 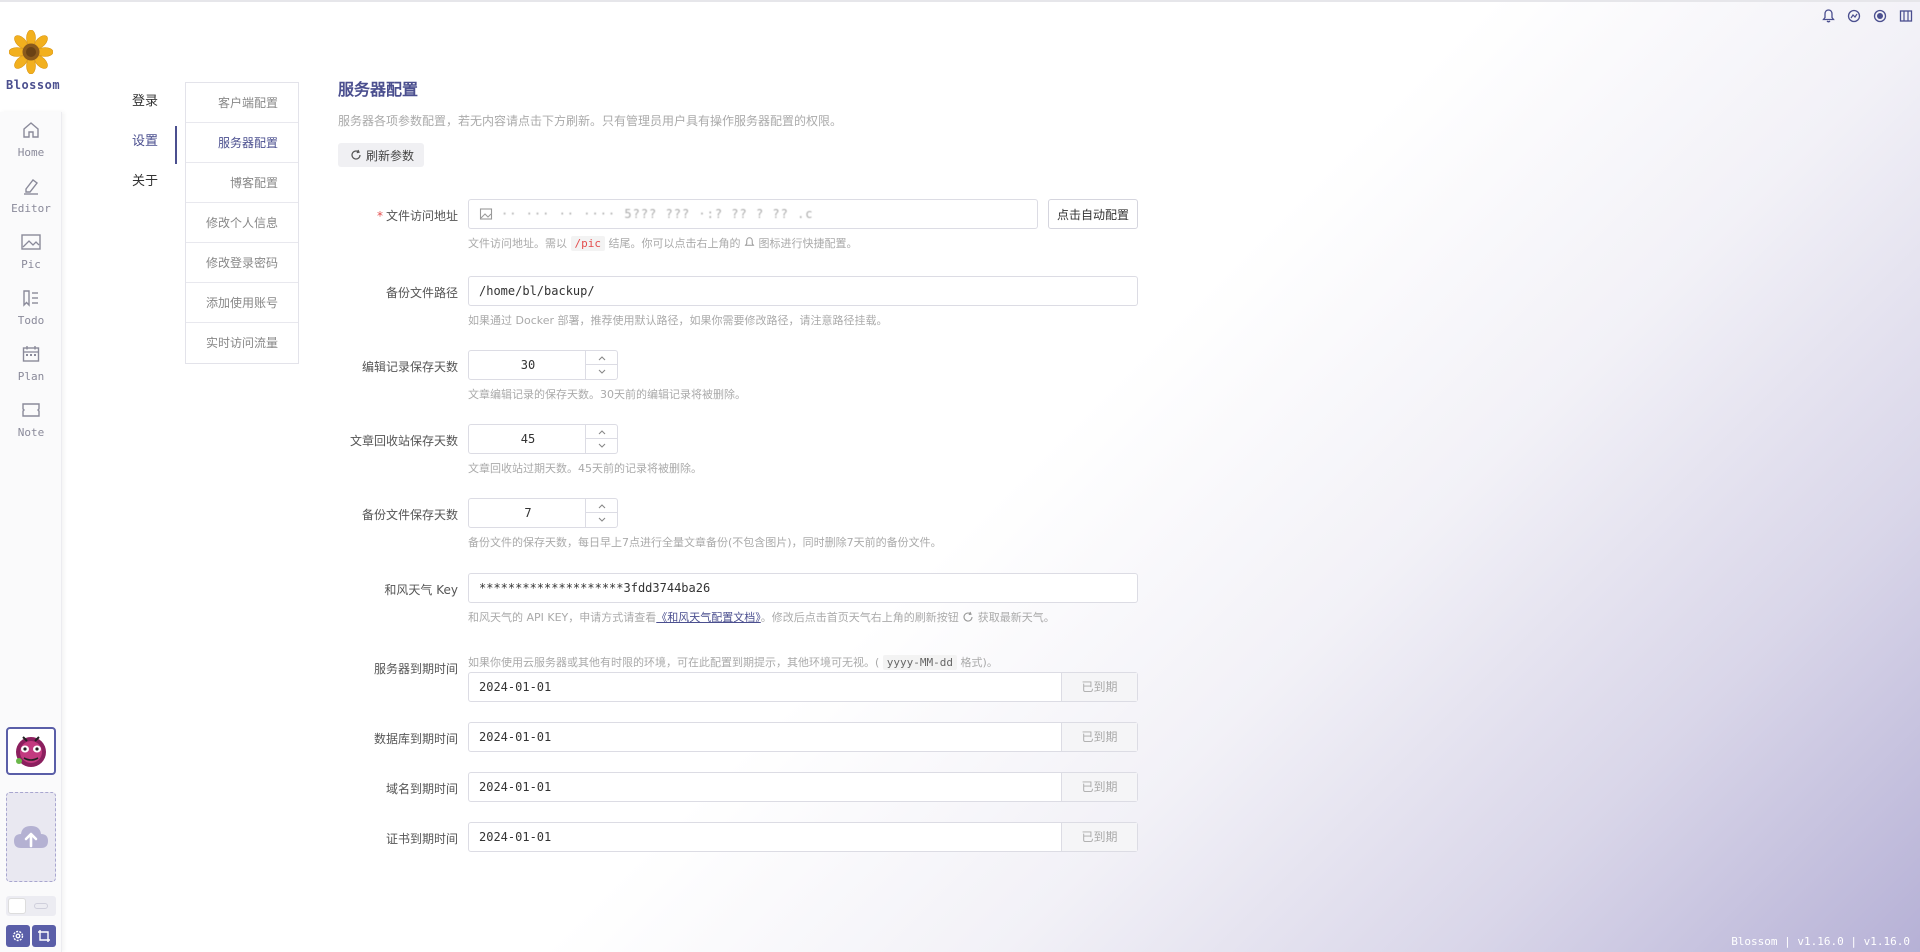 I want to click on dock-item-home: Home, so click(x=31, y=139).